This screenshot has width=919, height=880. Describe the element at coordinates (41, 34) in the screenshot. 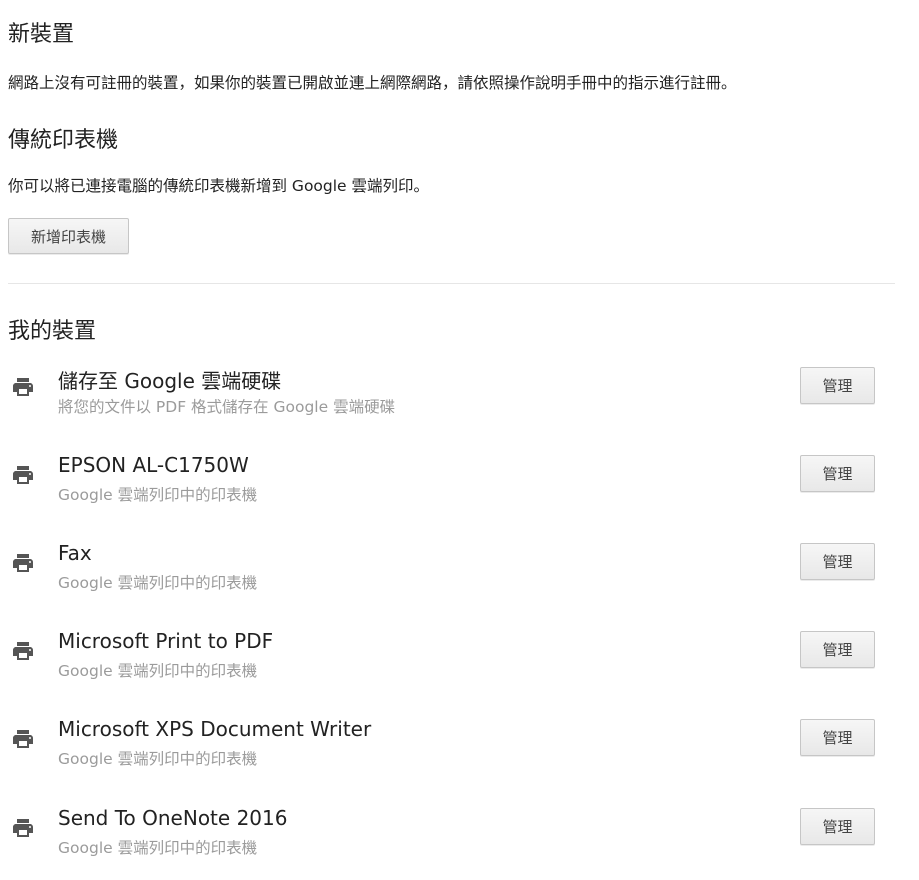

I see `new-devices-title: 新裝置` at that location.